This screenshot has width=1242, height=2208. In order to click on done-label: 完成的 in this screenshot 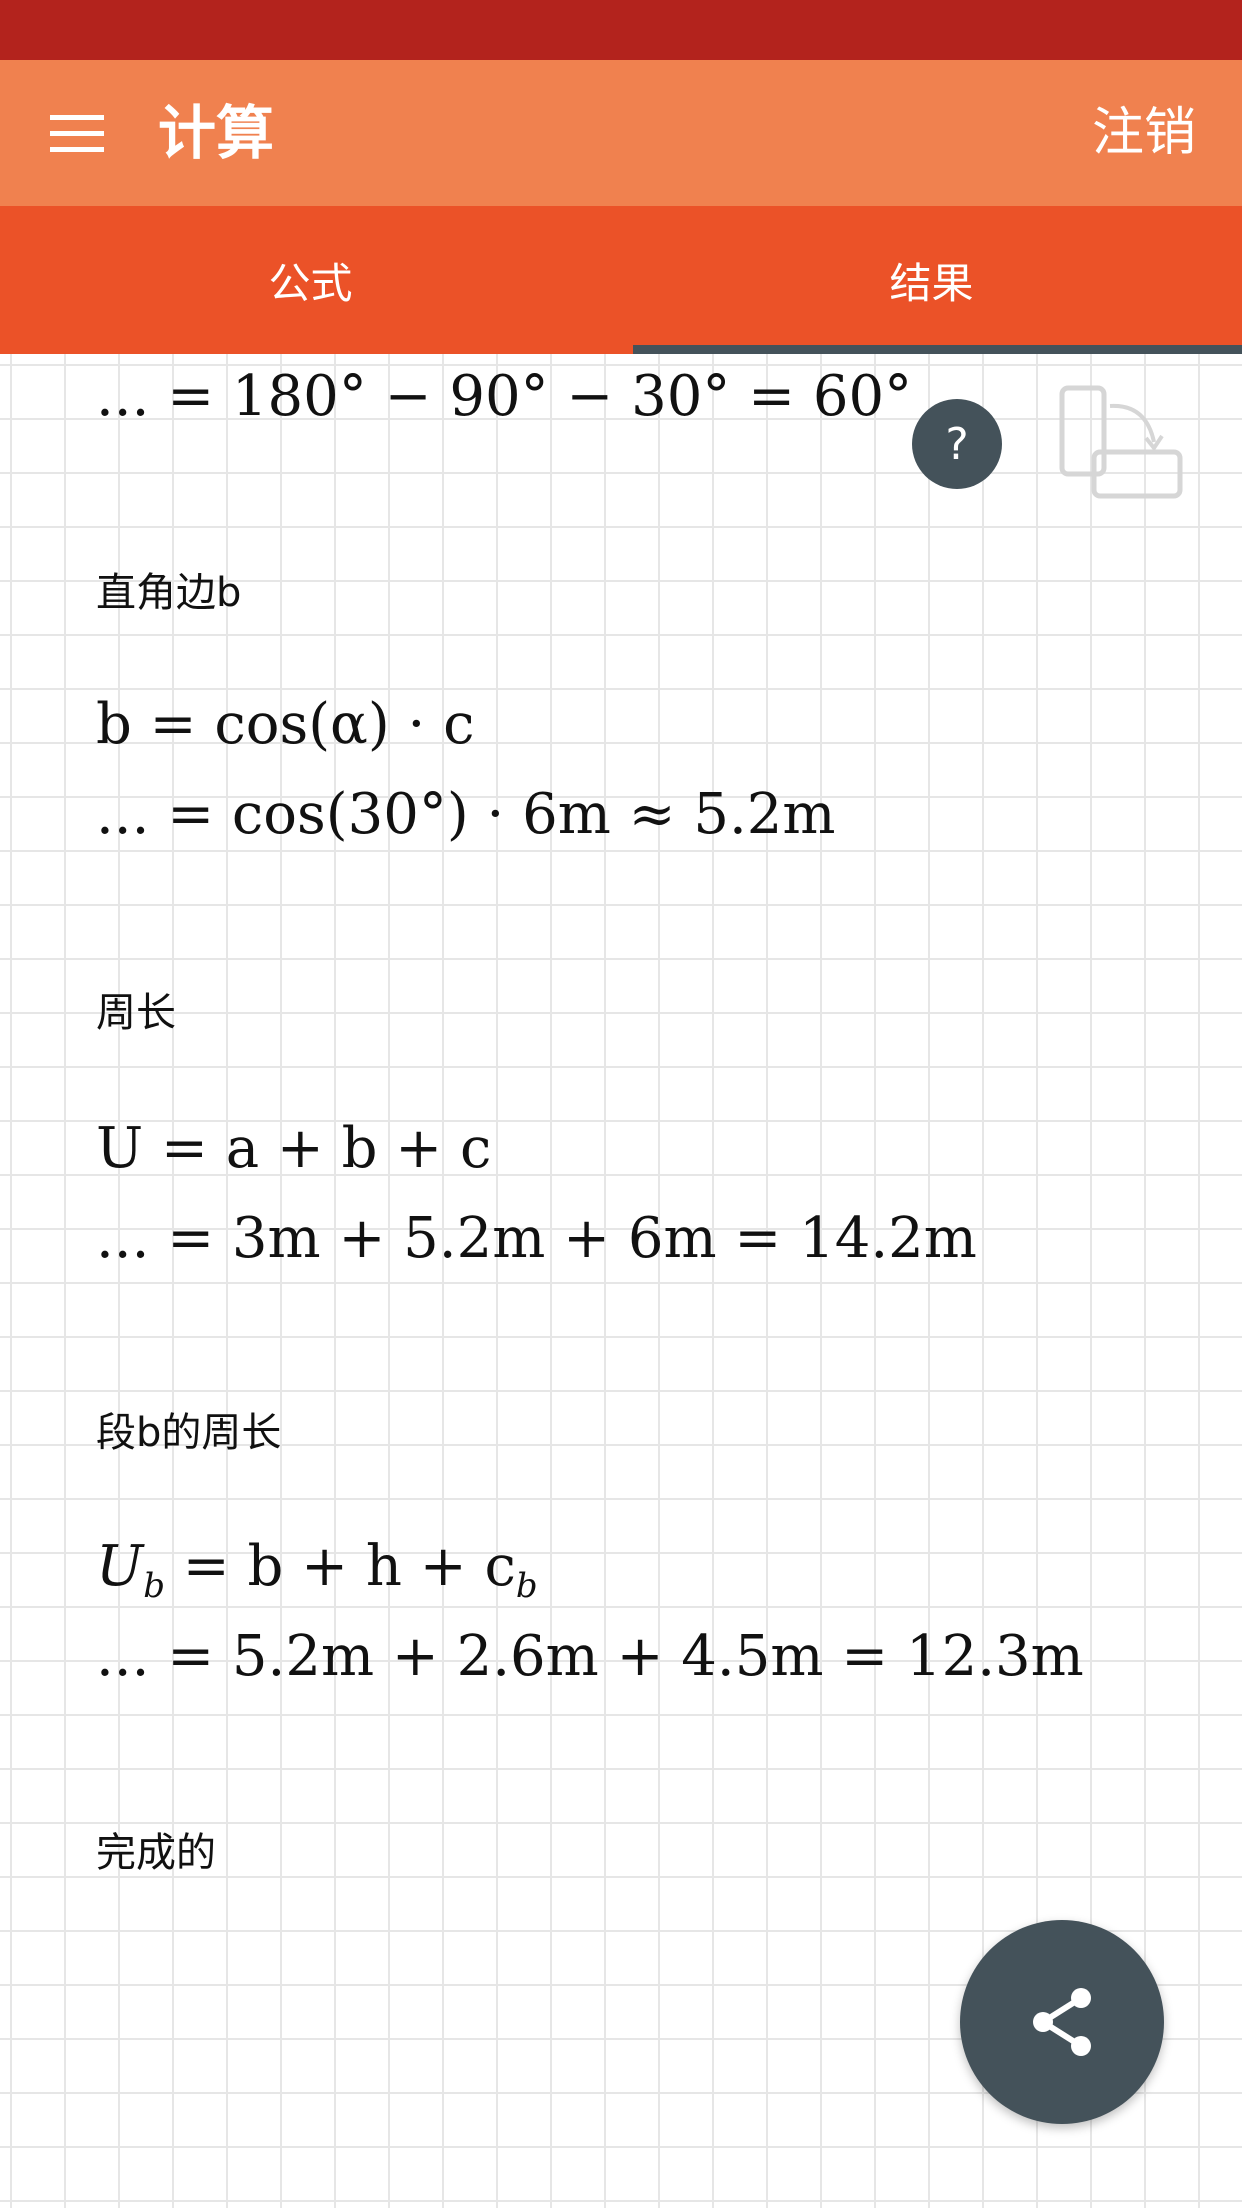, I will do `click(156, 1853)`.